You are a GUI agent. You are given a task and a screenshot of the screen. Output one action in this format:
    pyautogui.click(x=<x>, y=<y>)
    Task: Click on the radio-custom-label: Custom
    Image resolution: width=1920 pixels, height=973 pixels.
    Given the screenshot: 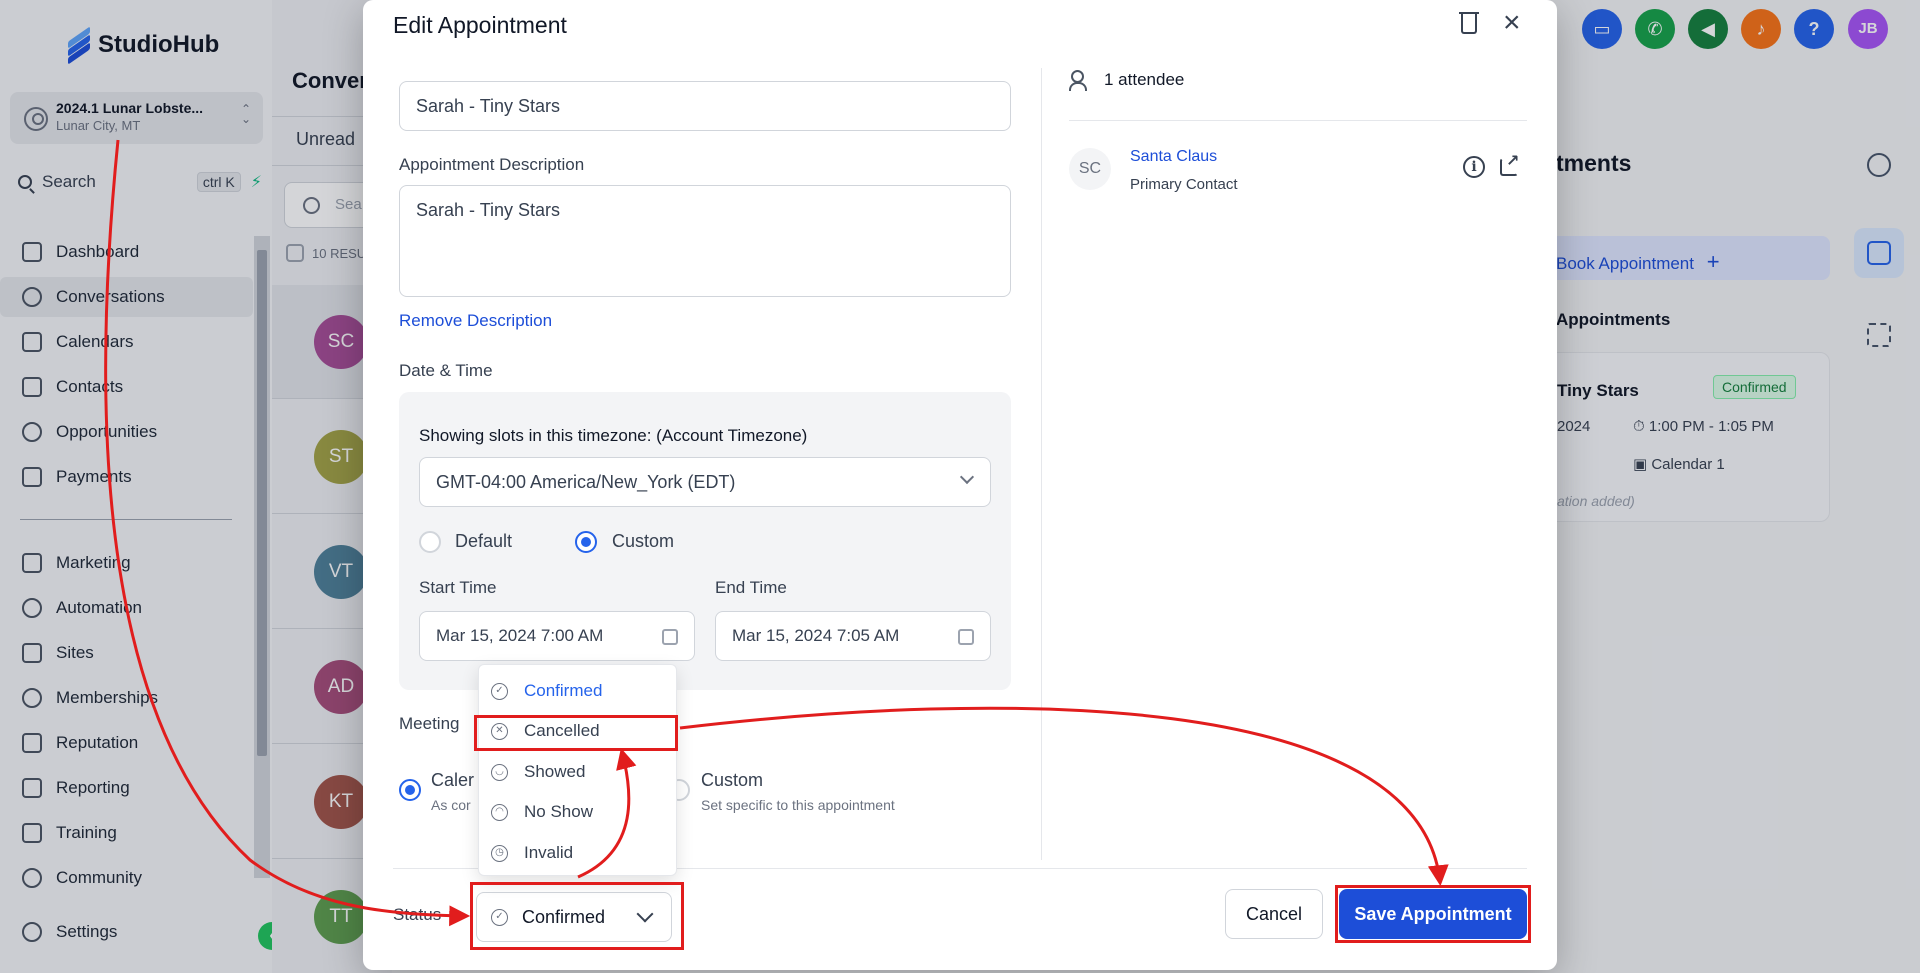 What is the action you would take?
    pyautogui.click(x=643, y=541)
    